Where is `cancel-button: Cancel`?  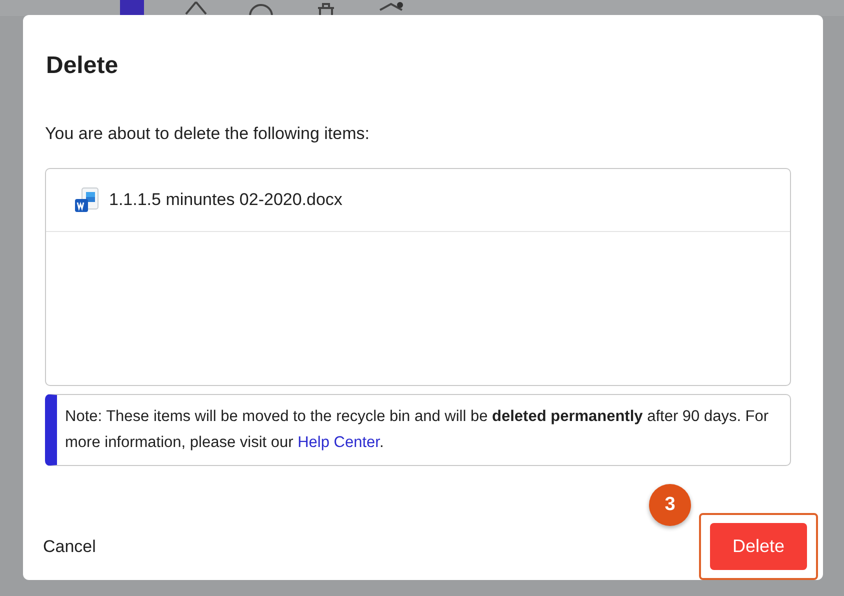 cancel-button: Cancel is located at coordinates (69, 546).